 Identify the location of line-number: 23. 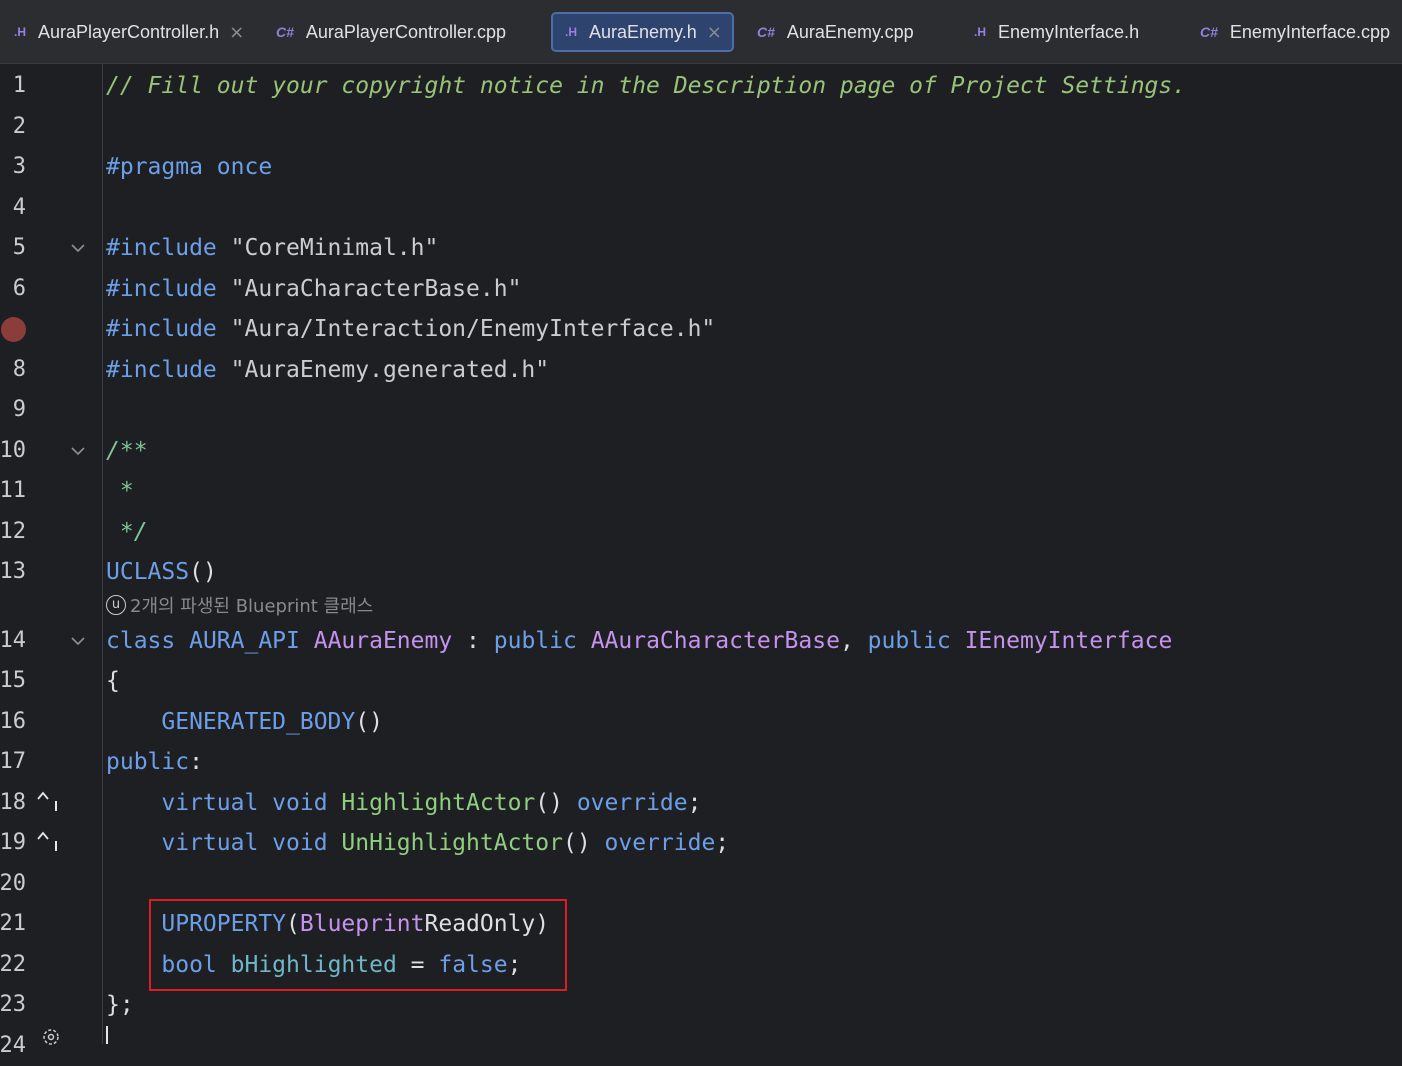
(13, 1005).